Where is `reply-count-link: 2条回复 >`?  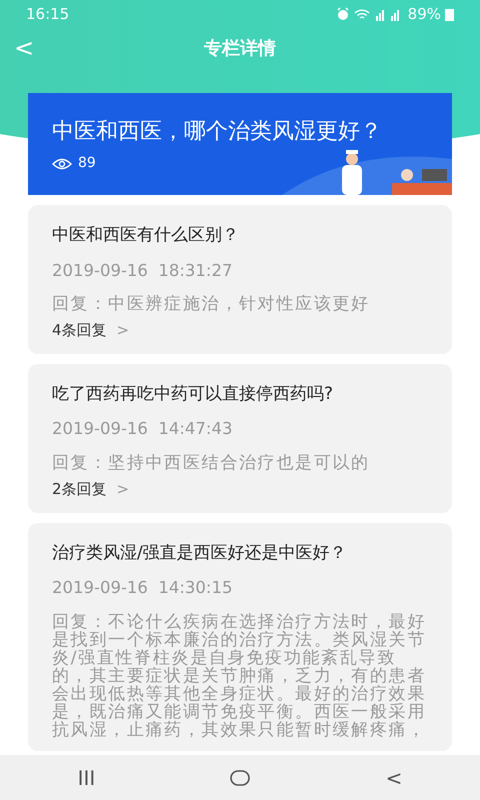
reply-count-link: 2条回复 > is located at coordinates (91, 489).